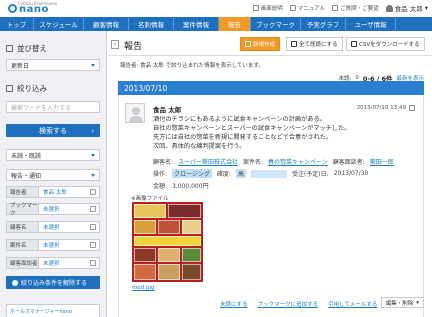 The height and width of the screenshot is (317, 432). Describe the element at coordinates (133, 47) in the screenshot. I see `page-title: 報告` at that location.